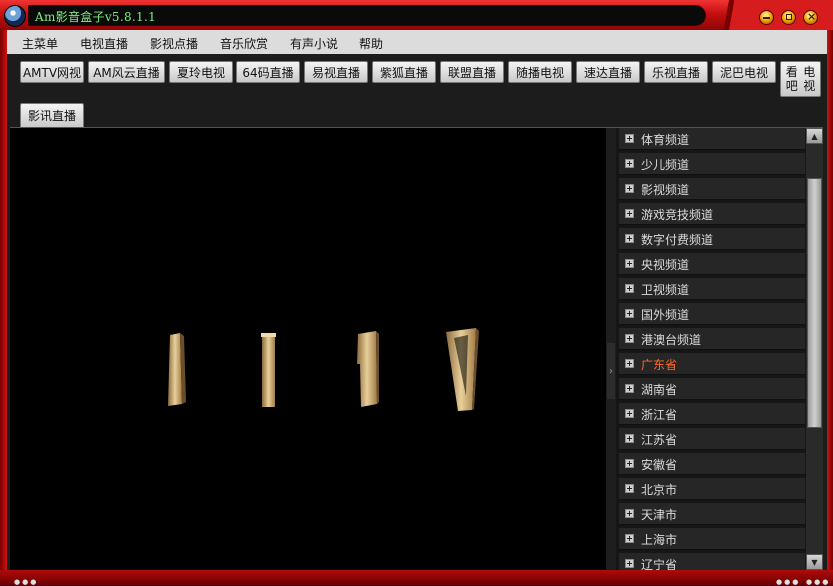 This screenshot has height=586, width=833. What do you see at coordinates (712, 561) in the screenshot?
I see `category-item-liaoning: 辽宁省` at bounding box center [712, 561].